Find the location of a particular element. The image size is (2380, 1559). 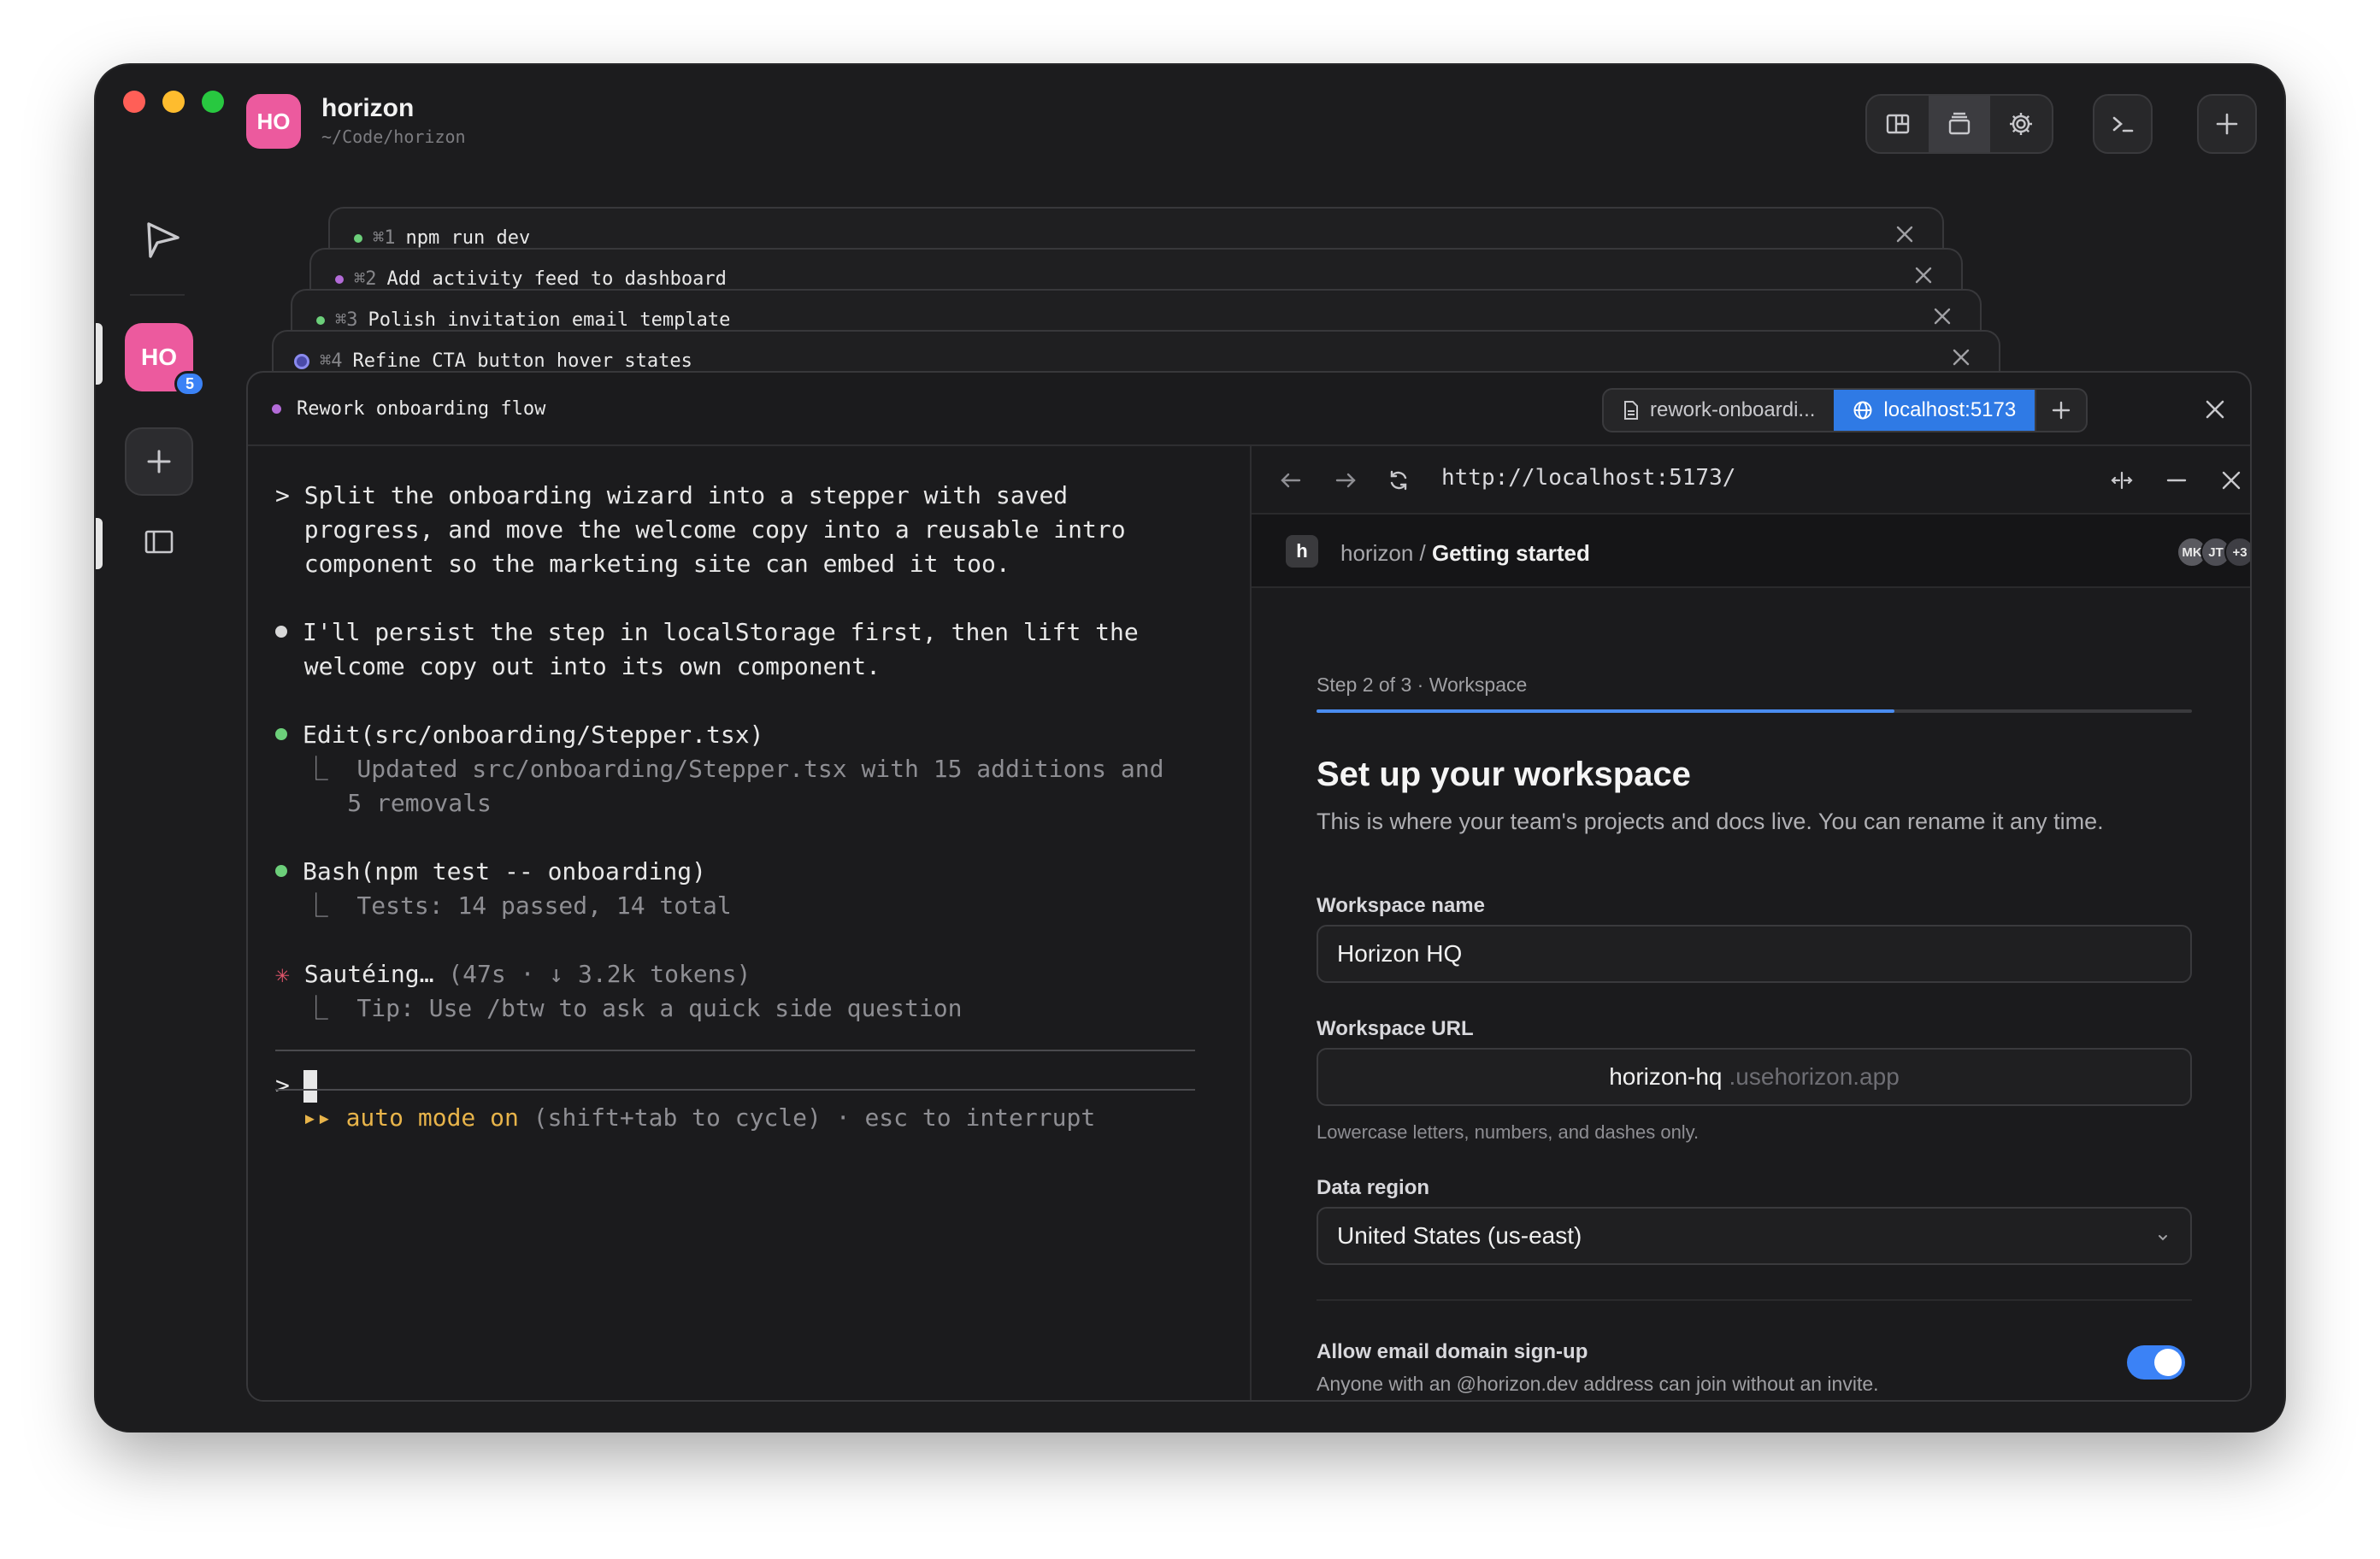

browser-toolbar: http://localhost:5173/ is located at coordinates (1751, 481).